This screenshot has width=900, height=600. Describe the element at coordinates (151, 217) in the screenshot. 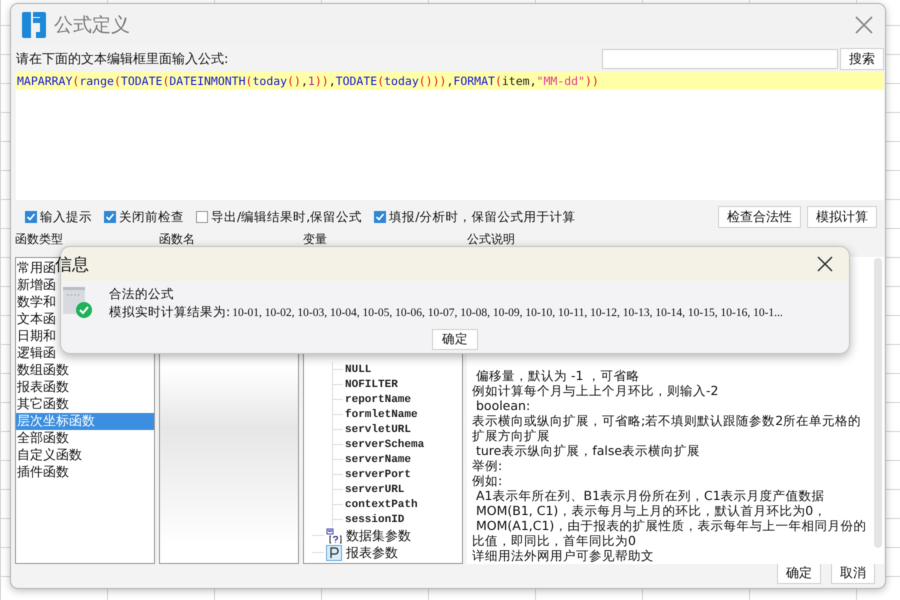

I see `checkbox-label: 关闭前检查` at that location.